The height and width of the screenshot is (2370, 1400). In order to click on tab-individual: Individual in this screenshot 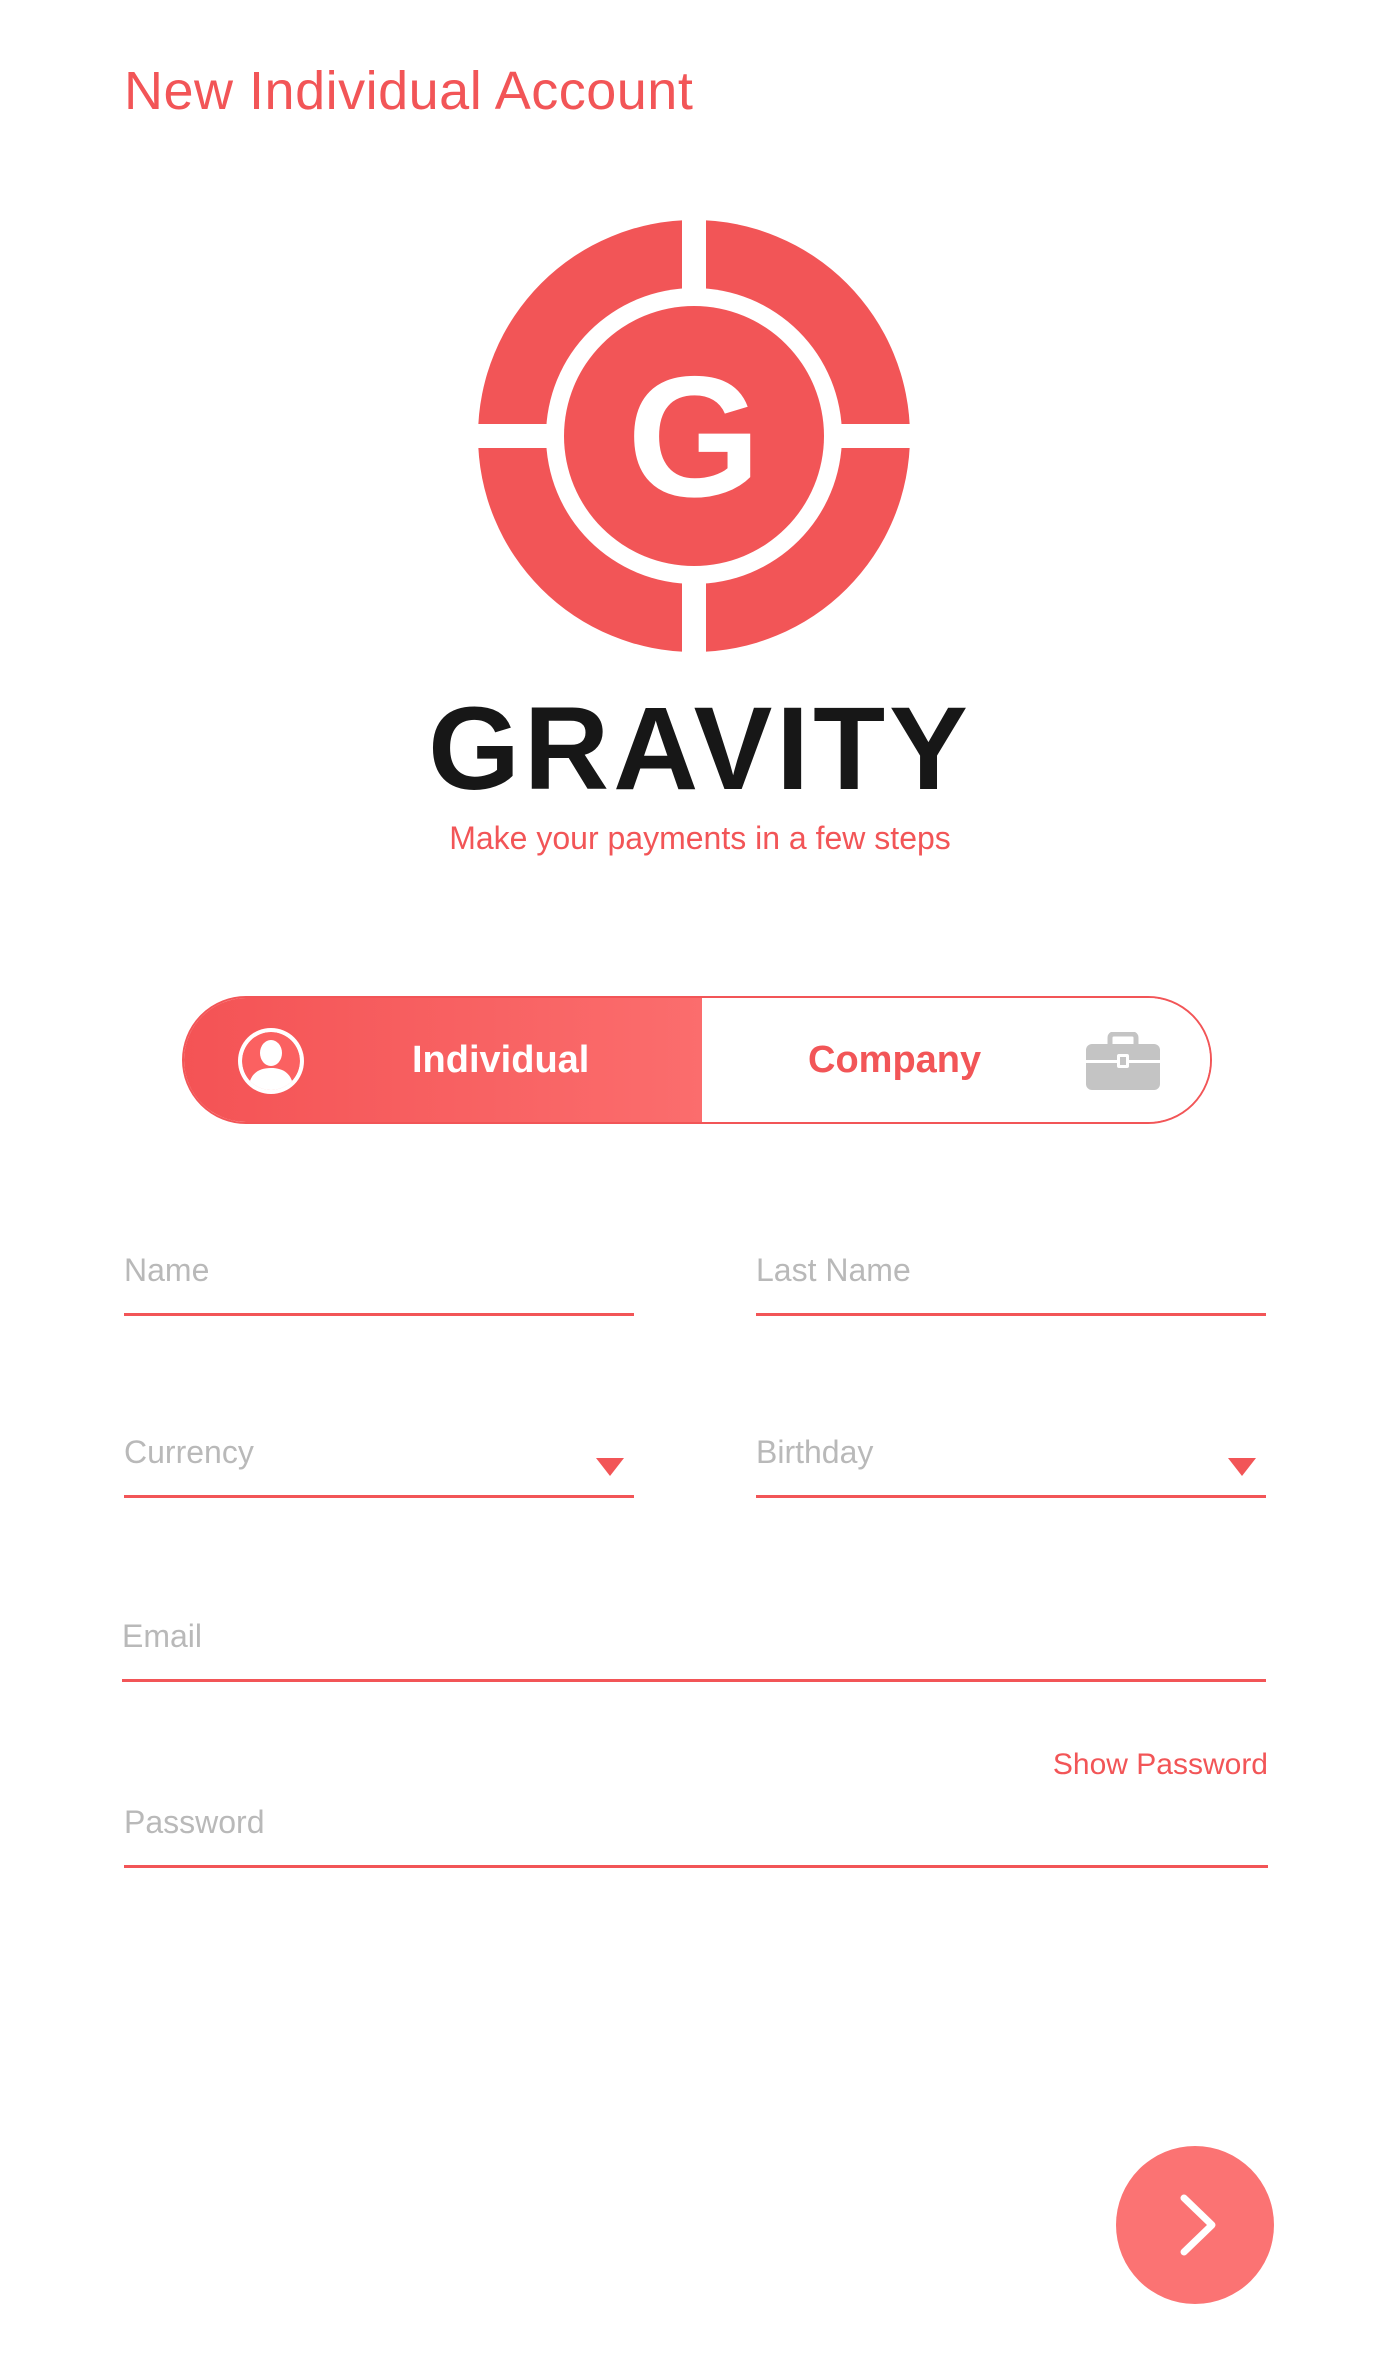, I will do `click(443, 1060)`.